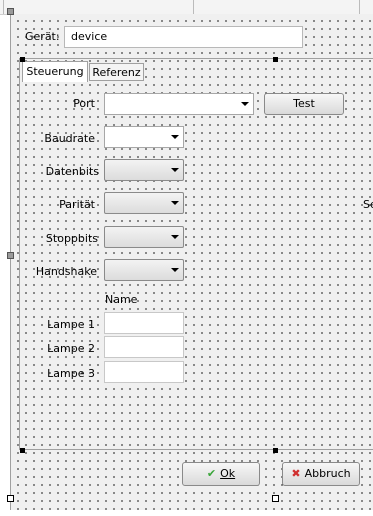 The image size is (373, 516). What do you see at coordinates (71, 348) in the screenshot?
I see `lampe-2-label: Lampe 2` at bounding box center [71, 348].